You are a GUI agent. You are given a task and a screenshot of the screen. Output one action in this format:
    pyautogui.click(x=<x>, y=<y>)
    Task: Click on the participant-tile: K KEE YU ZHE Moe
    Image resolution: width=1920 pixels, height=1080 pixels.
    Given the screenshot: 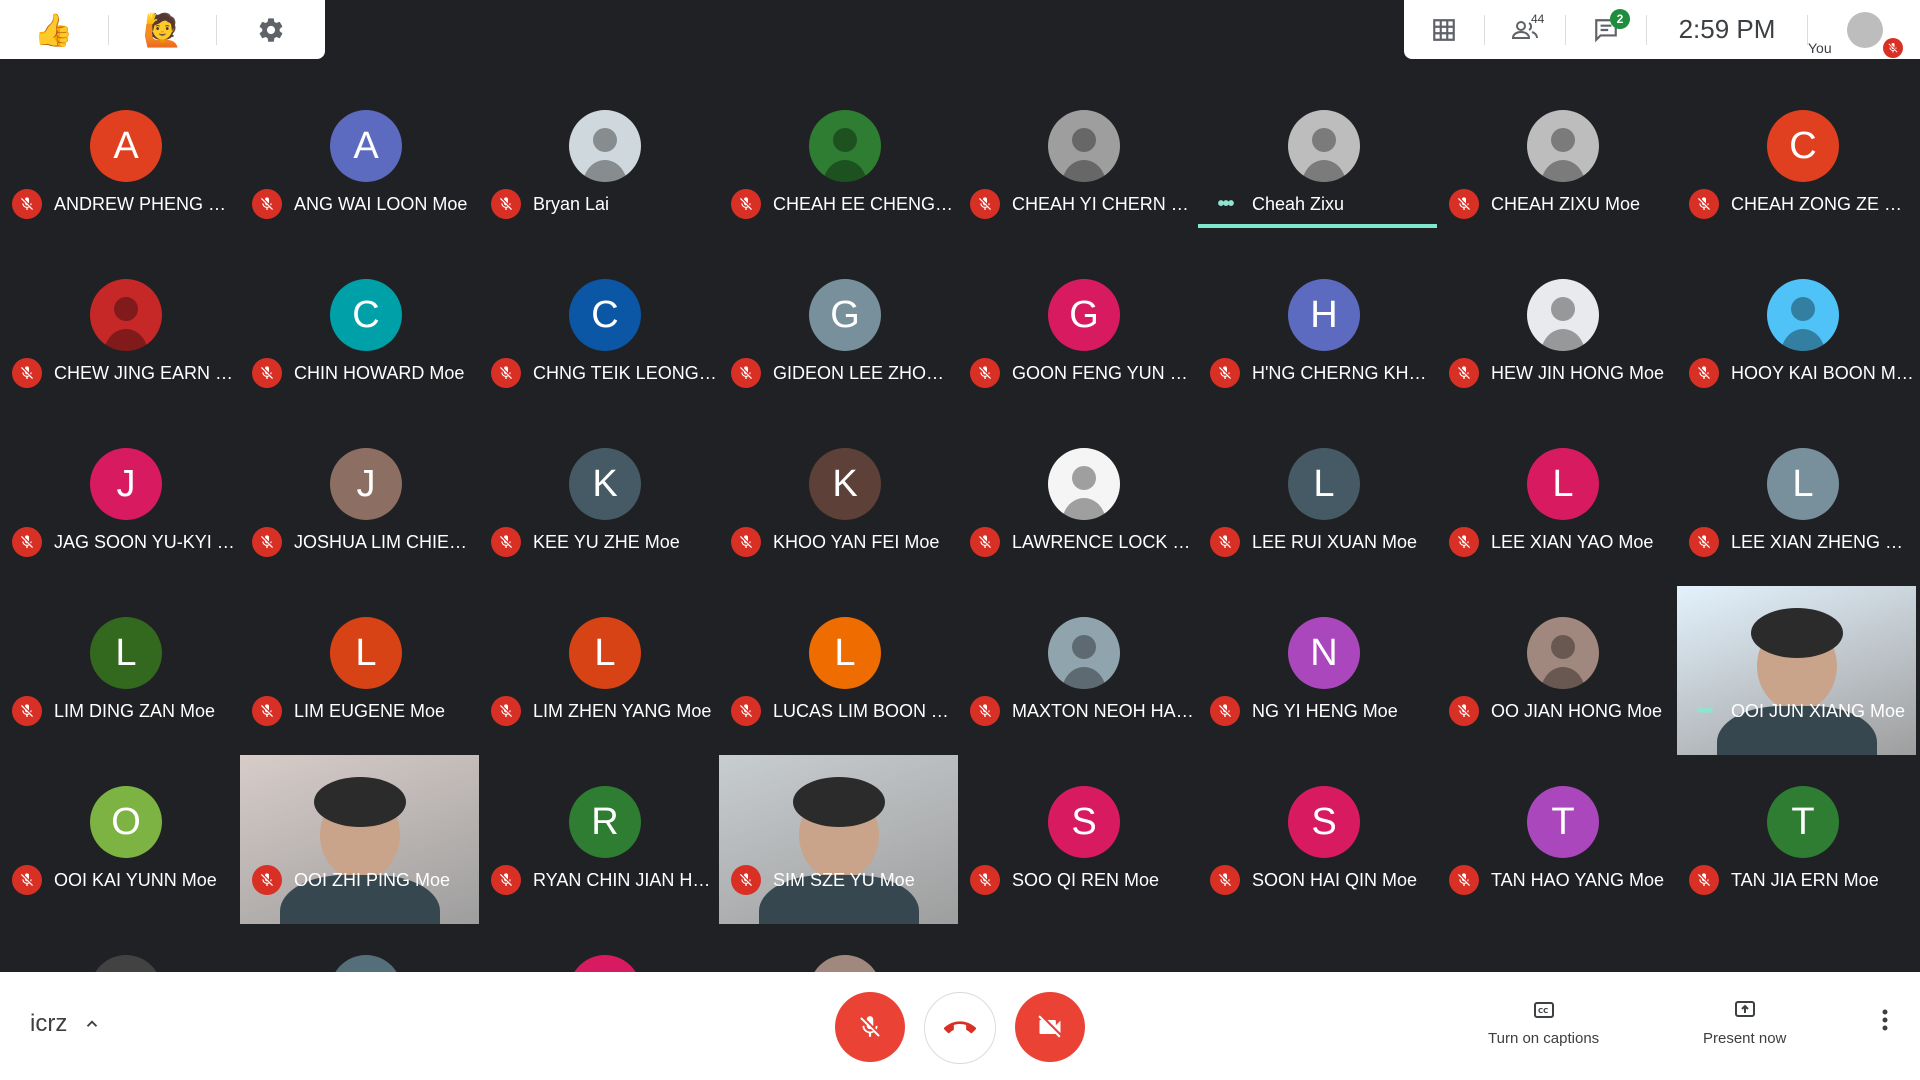 What is the action you would take?
    pyautogui.click(x=598, y=501)
    